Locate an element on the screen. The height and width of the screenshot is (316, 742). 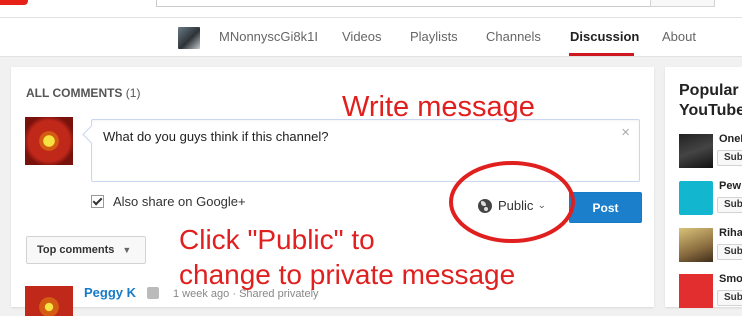
channel-item-name: Smo is located at coordinates (730, 279).